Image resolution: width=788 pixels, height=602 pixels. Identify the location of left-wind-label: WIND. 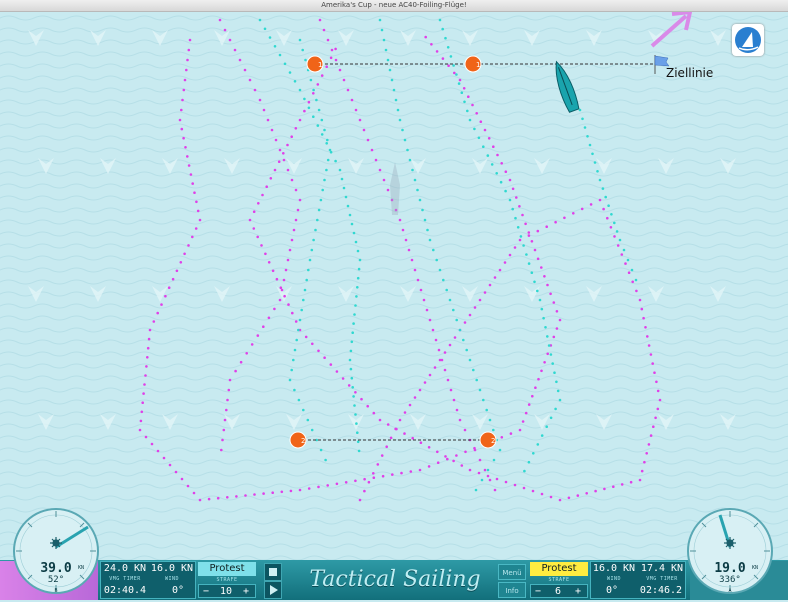
(172, 579).